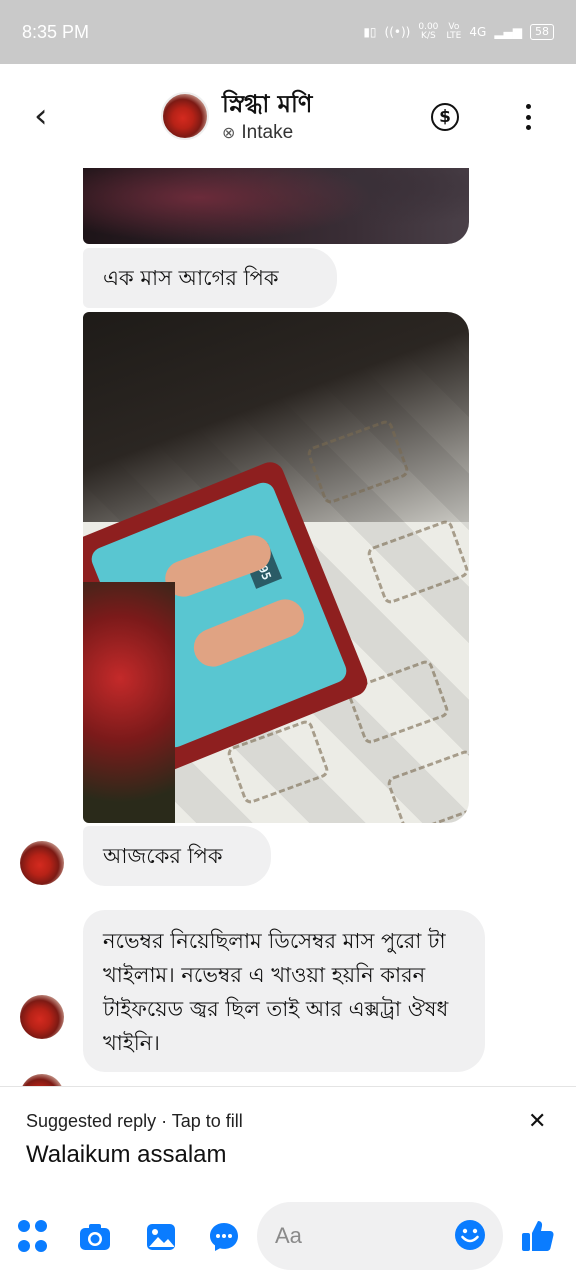 This screenshot has height=1280, width=576. Describe the element at coordinates (542, 32) in the screenshot. I see `battery-indicator: 58` at that location.